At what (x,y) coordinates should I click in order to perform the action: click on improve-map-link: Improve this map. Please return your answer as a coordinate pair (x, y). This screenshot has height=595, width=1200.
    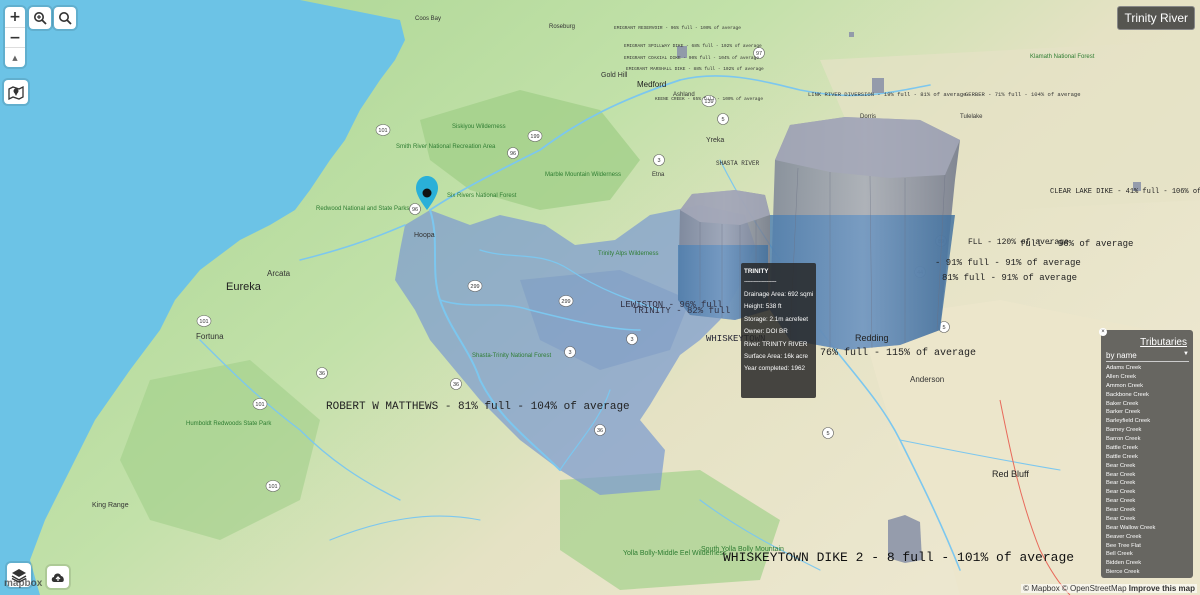
    Looking at the image, I should click on (1162, 588).